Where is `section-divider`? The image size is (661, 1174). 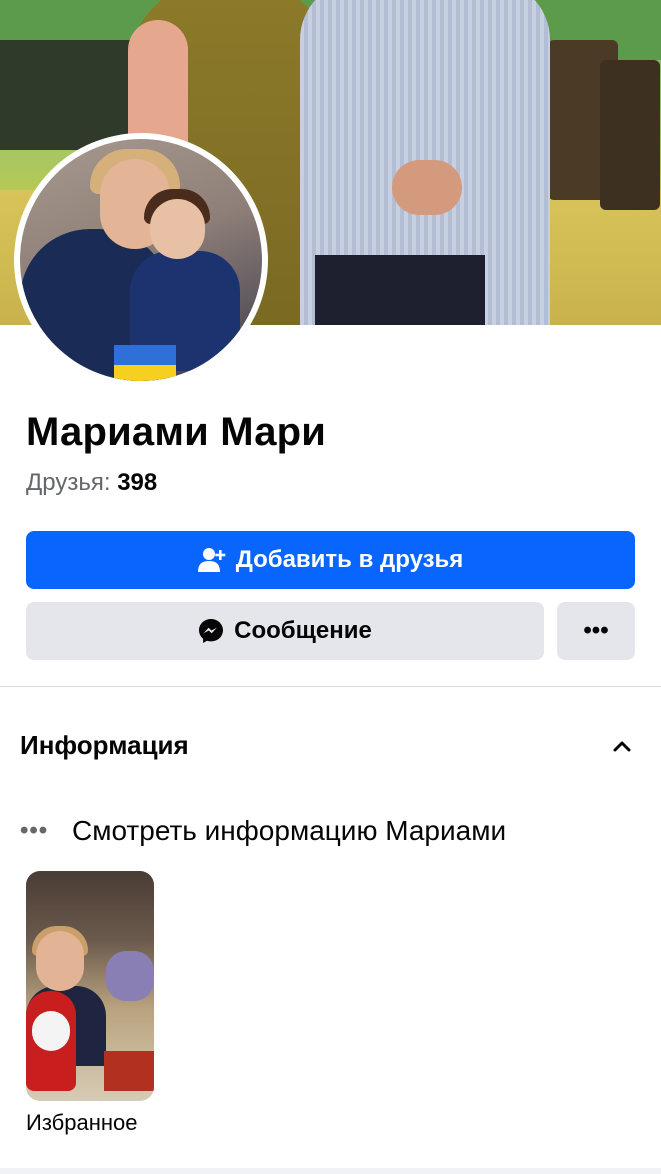
section-divider is located at coordinates (330, 686).